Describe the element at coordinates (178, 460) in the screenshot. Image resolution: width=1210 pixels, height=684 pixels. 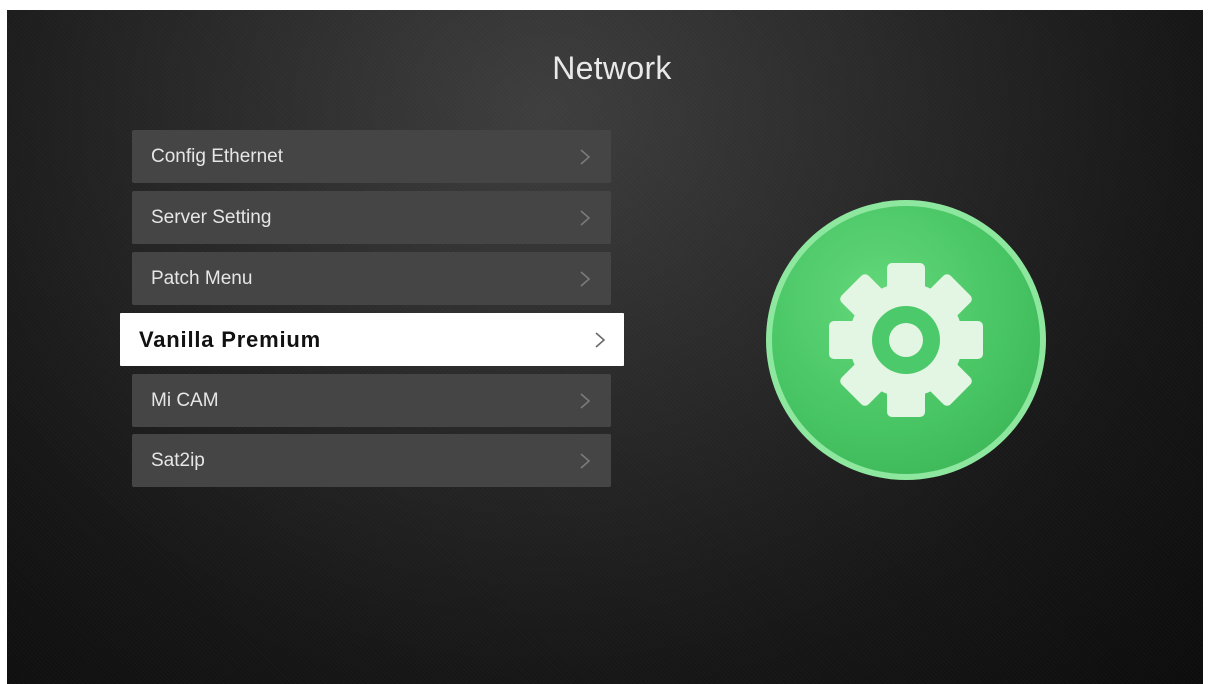
I see `menu-item-label: Sat2ip` at that location.